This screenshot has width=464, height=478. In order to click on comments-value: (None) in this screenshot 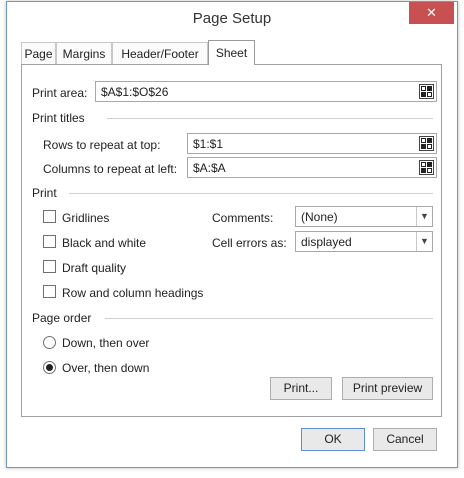, I will do `click(319, 217)`.